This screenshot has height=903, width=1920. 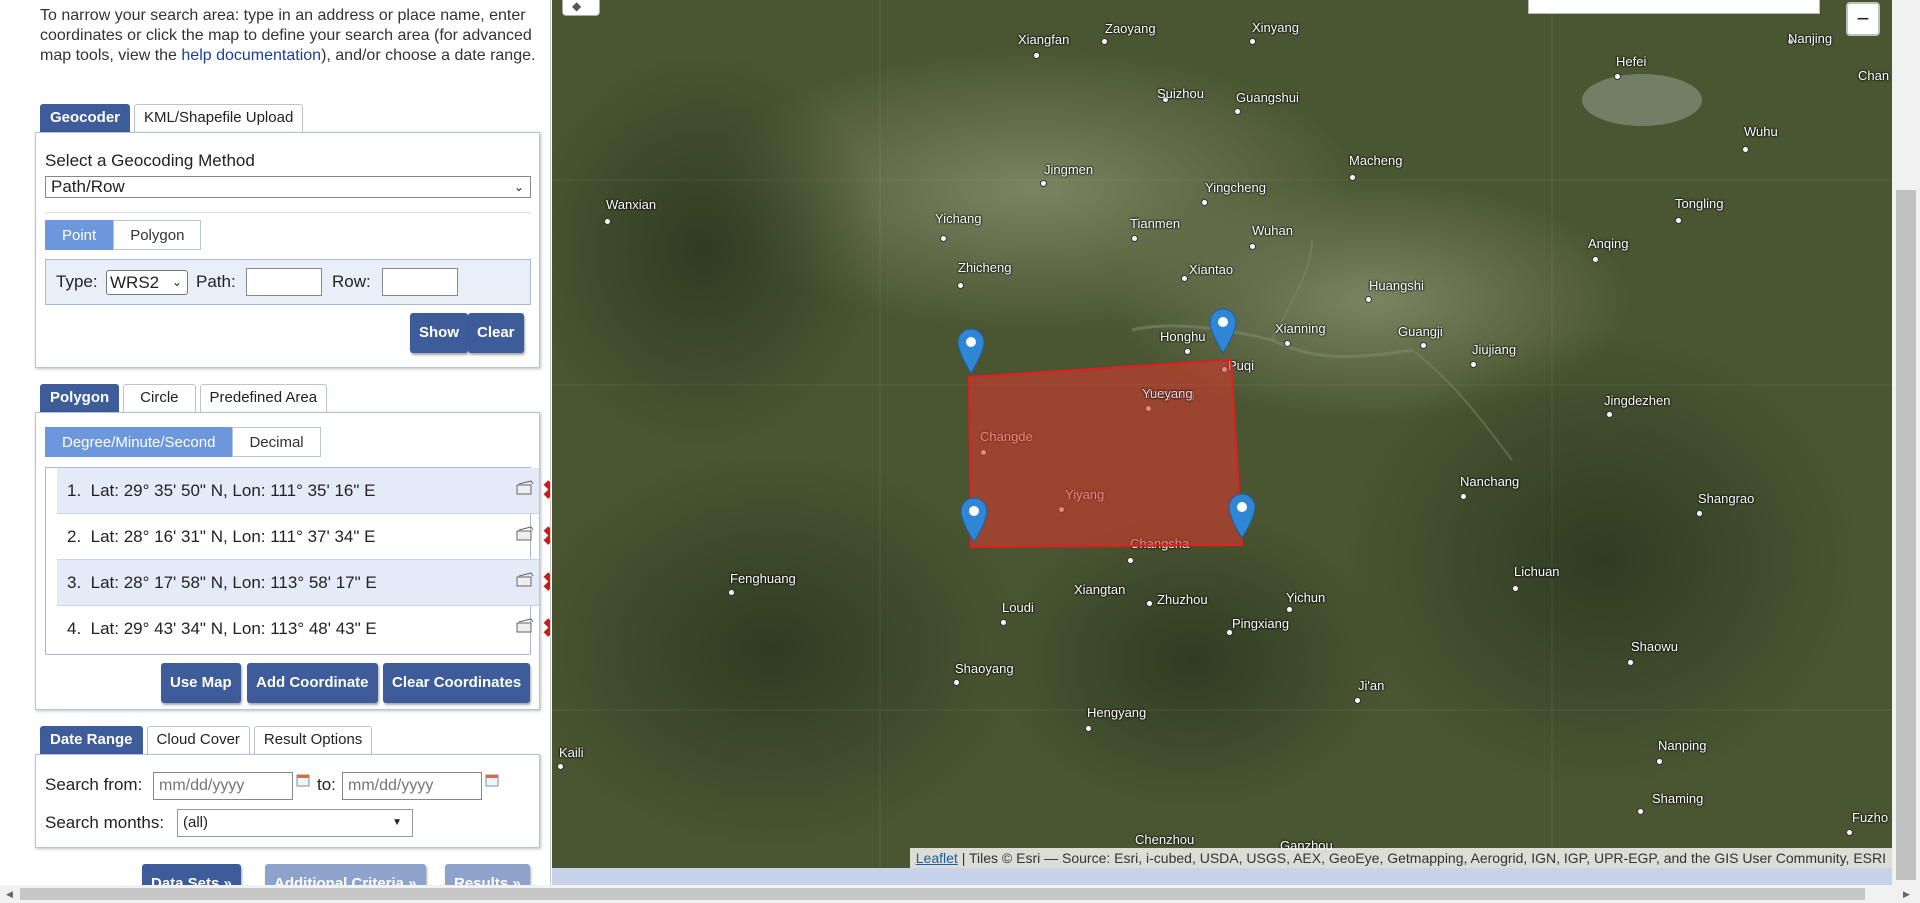 What do you see at coordinates (439, 333) in the screenshot?
I see `show-button: Show` at bounding box center [439, 333].